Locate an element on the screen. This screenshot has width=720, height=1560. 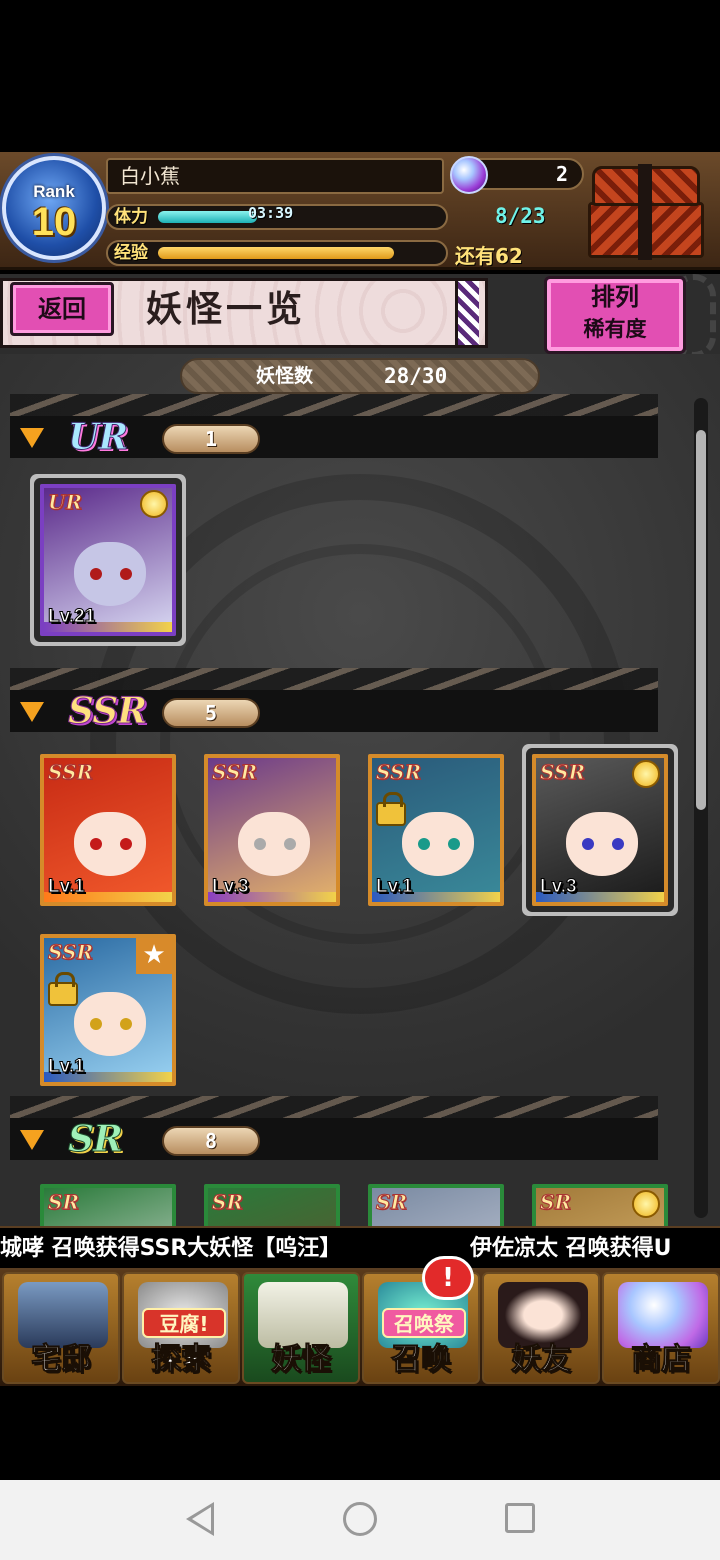
ticker-message: 城哮 召唤获得SSR大妖怪【呜汪】 is located at coordinates (171, 1248).